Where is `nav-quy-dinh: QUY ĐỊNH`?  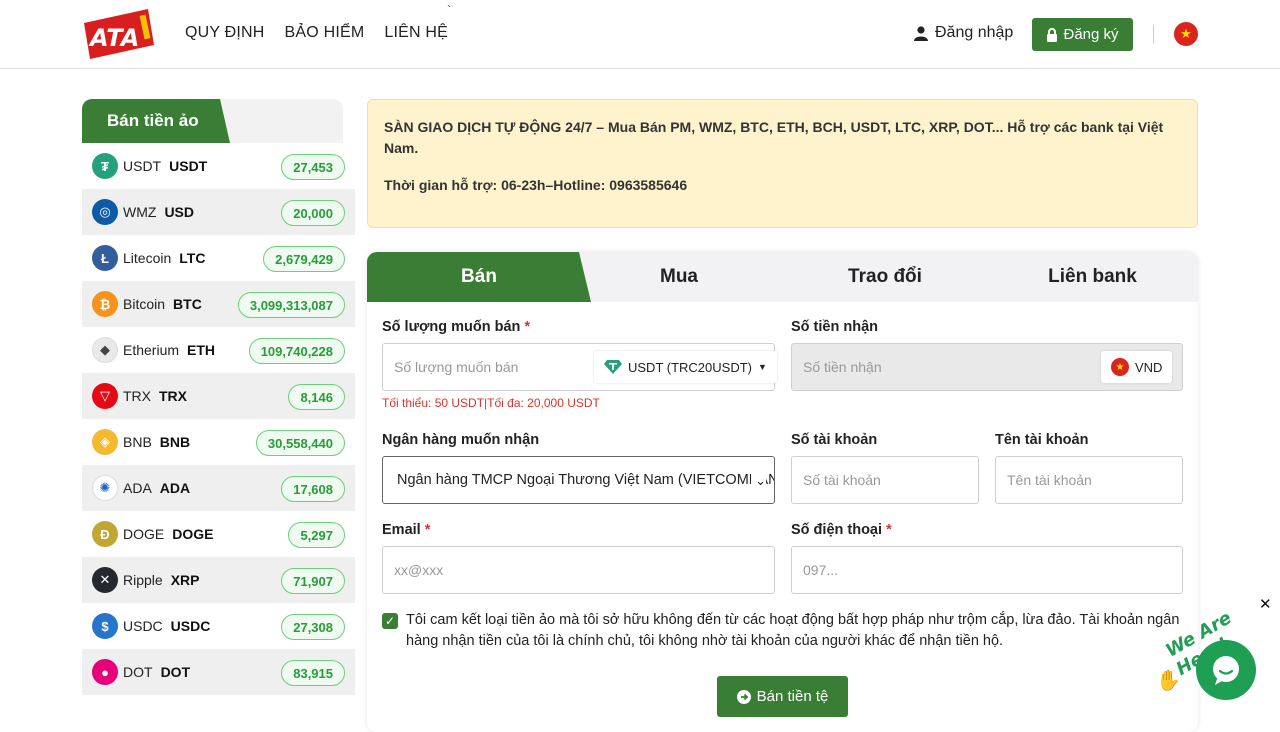 nav-quy-dinh: QUY ĐỊNH is located at coordinates (225, 33).